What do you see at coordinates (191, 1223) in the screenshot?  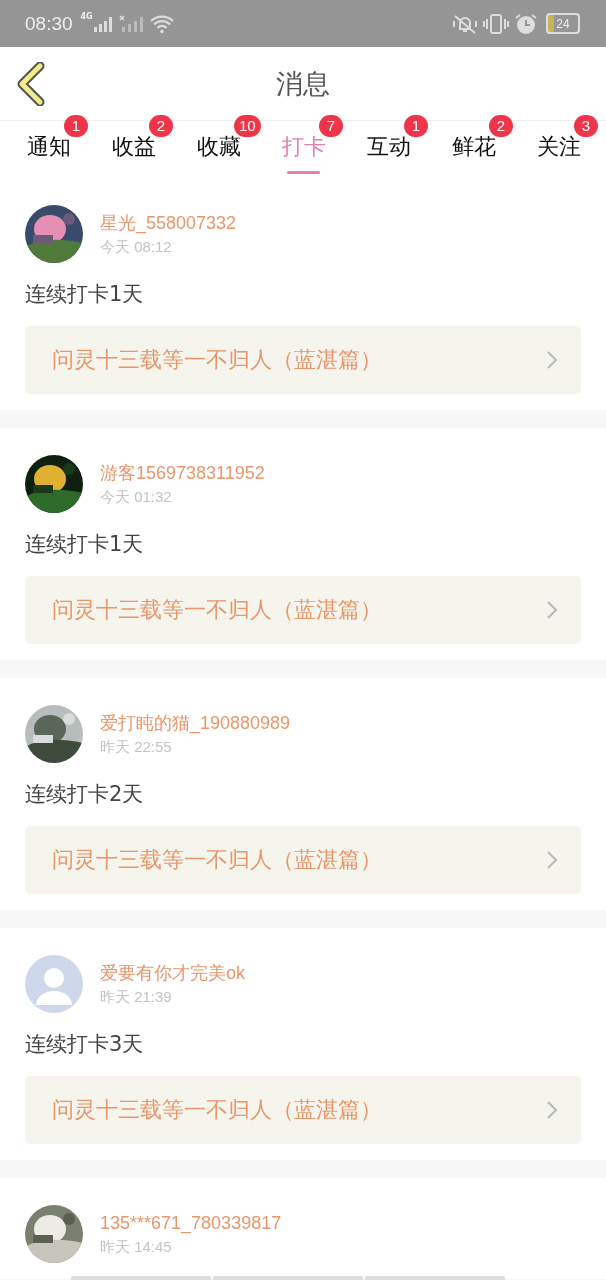 I see `user-name: 135***671_780339817` at bounding box center [191, 1223].